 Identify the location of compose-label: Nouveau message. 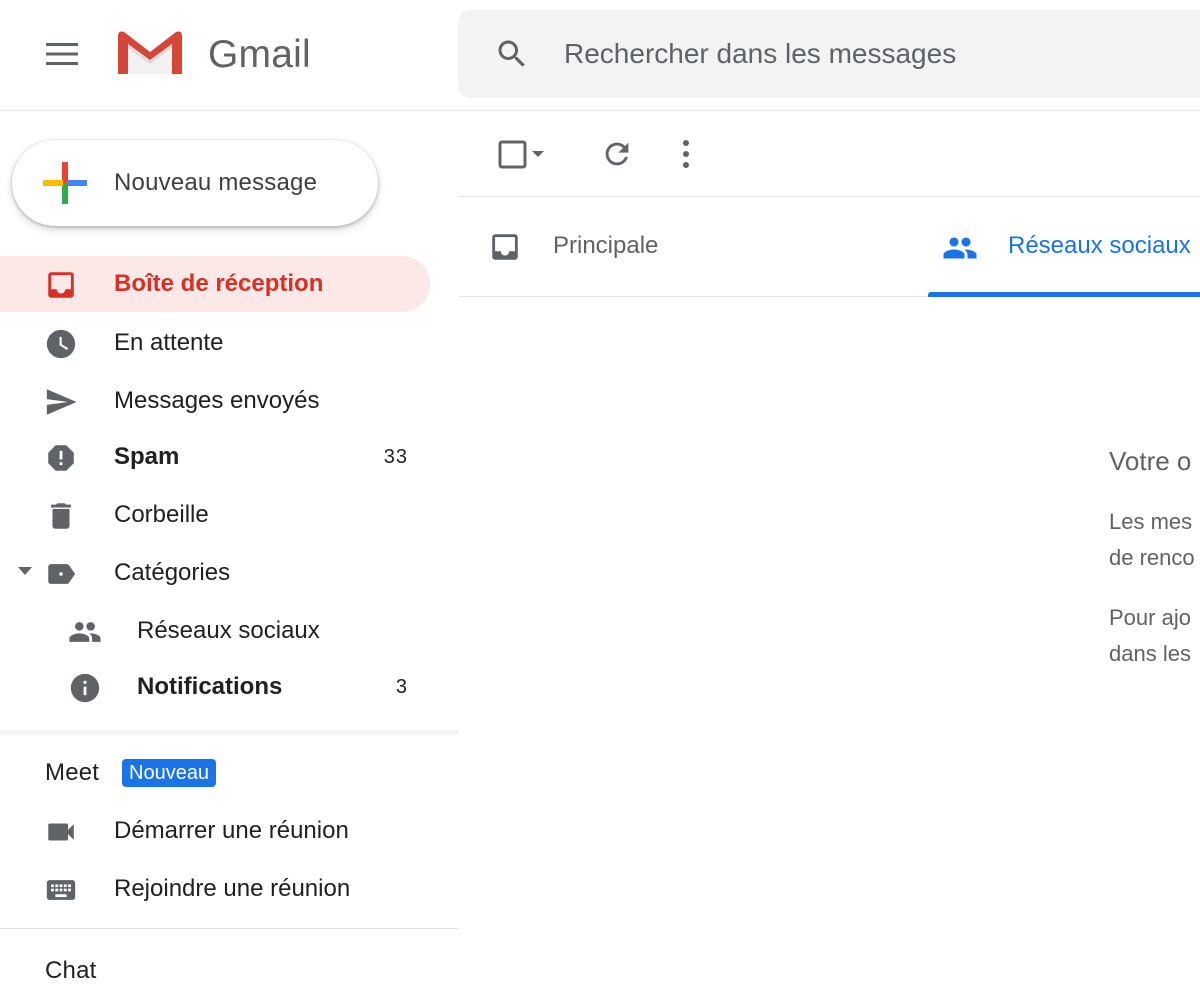
(216, 182).